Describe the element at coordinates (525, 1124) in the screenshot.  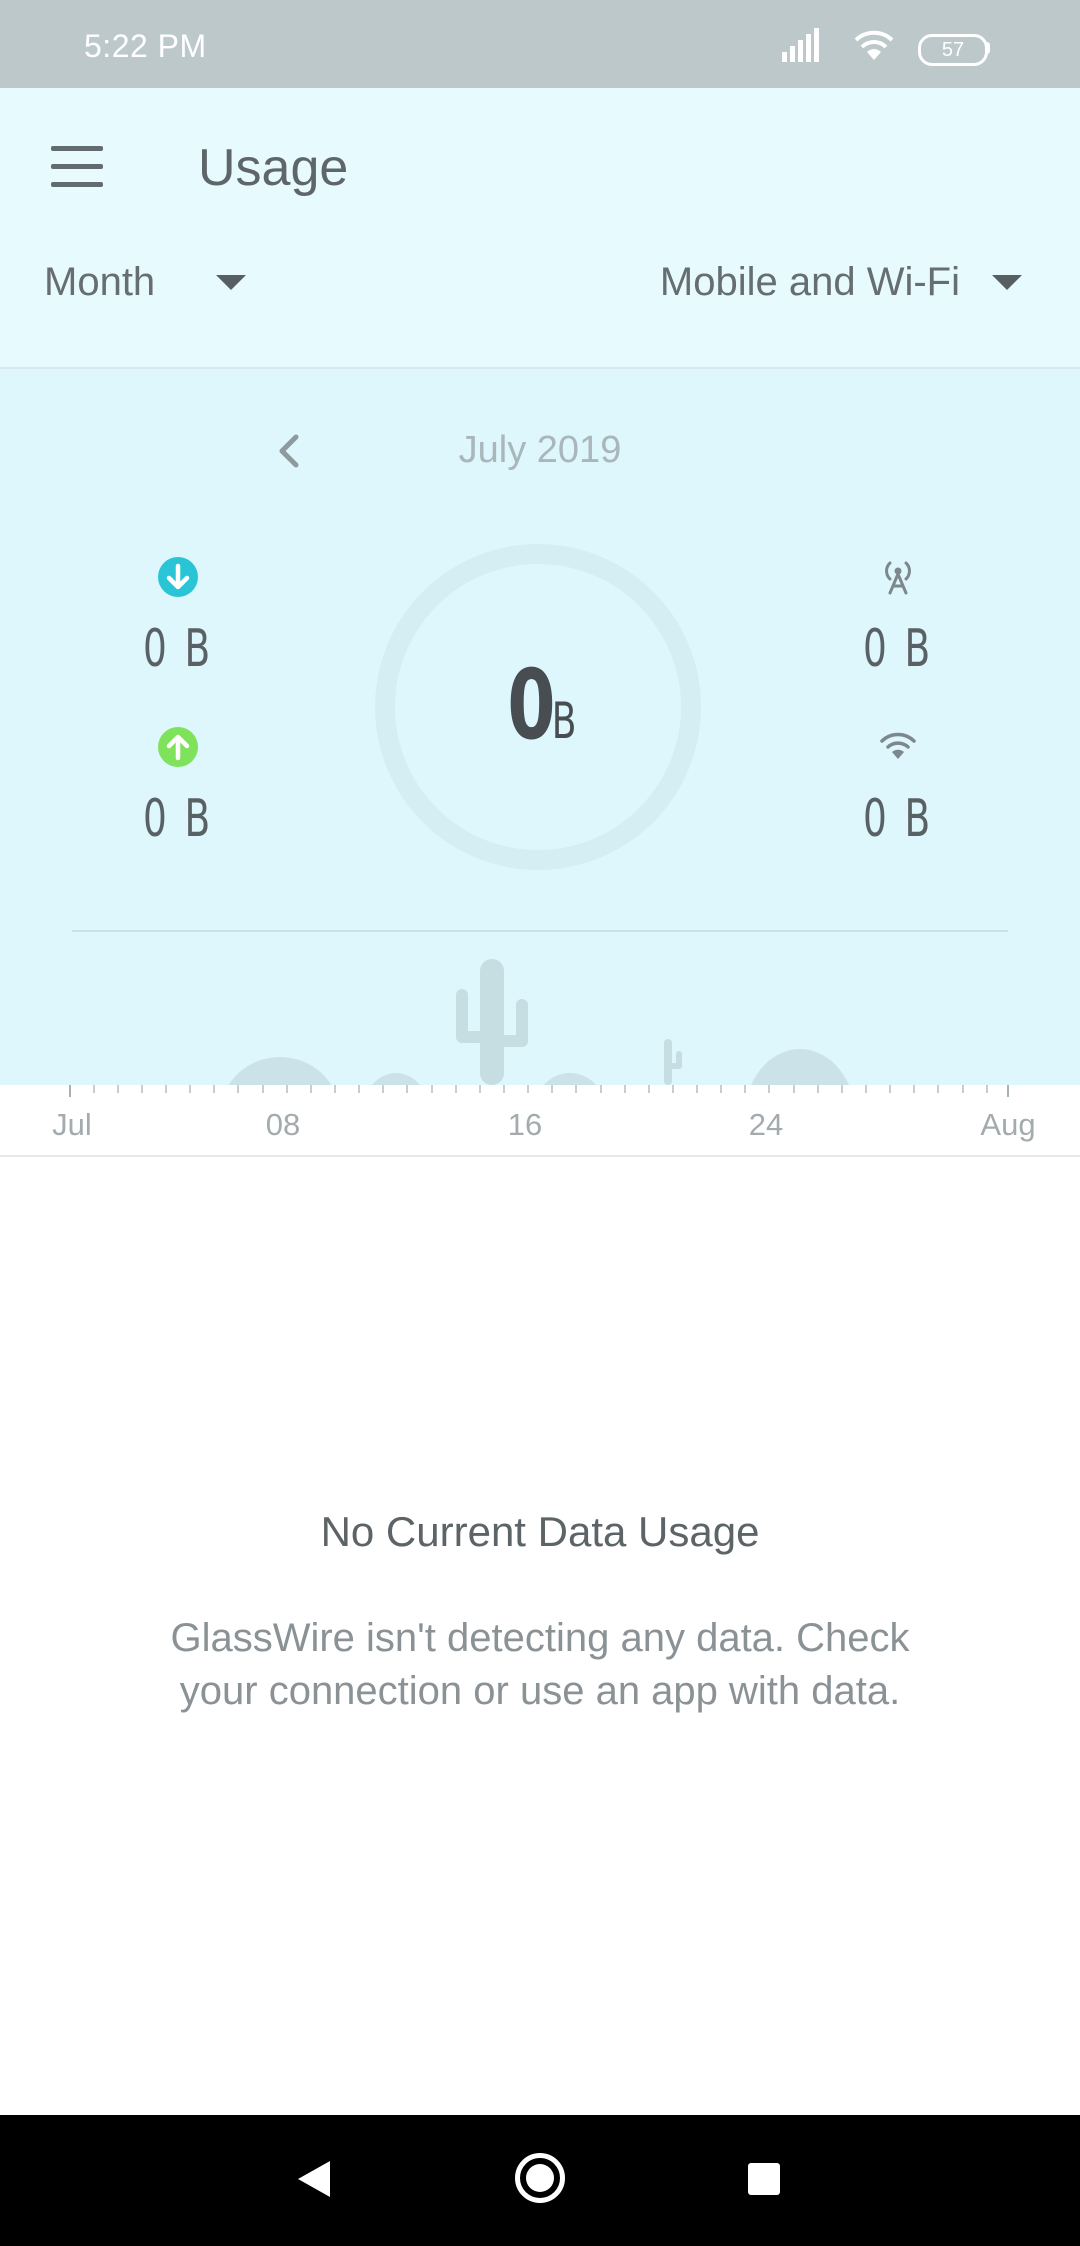
I see `axis-label: 16` at that location.